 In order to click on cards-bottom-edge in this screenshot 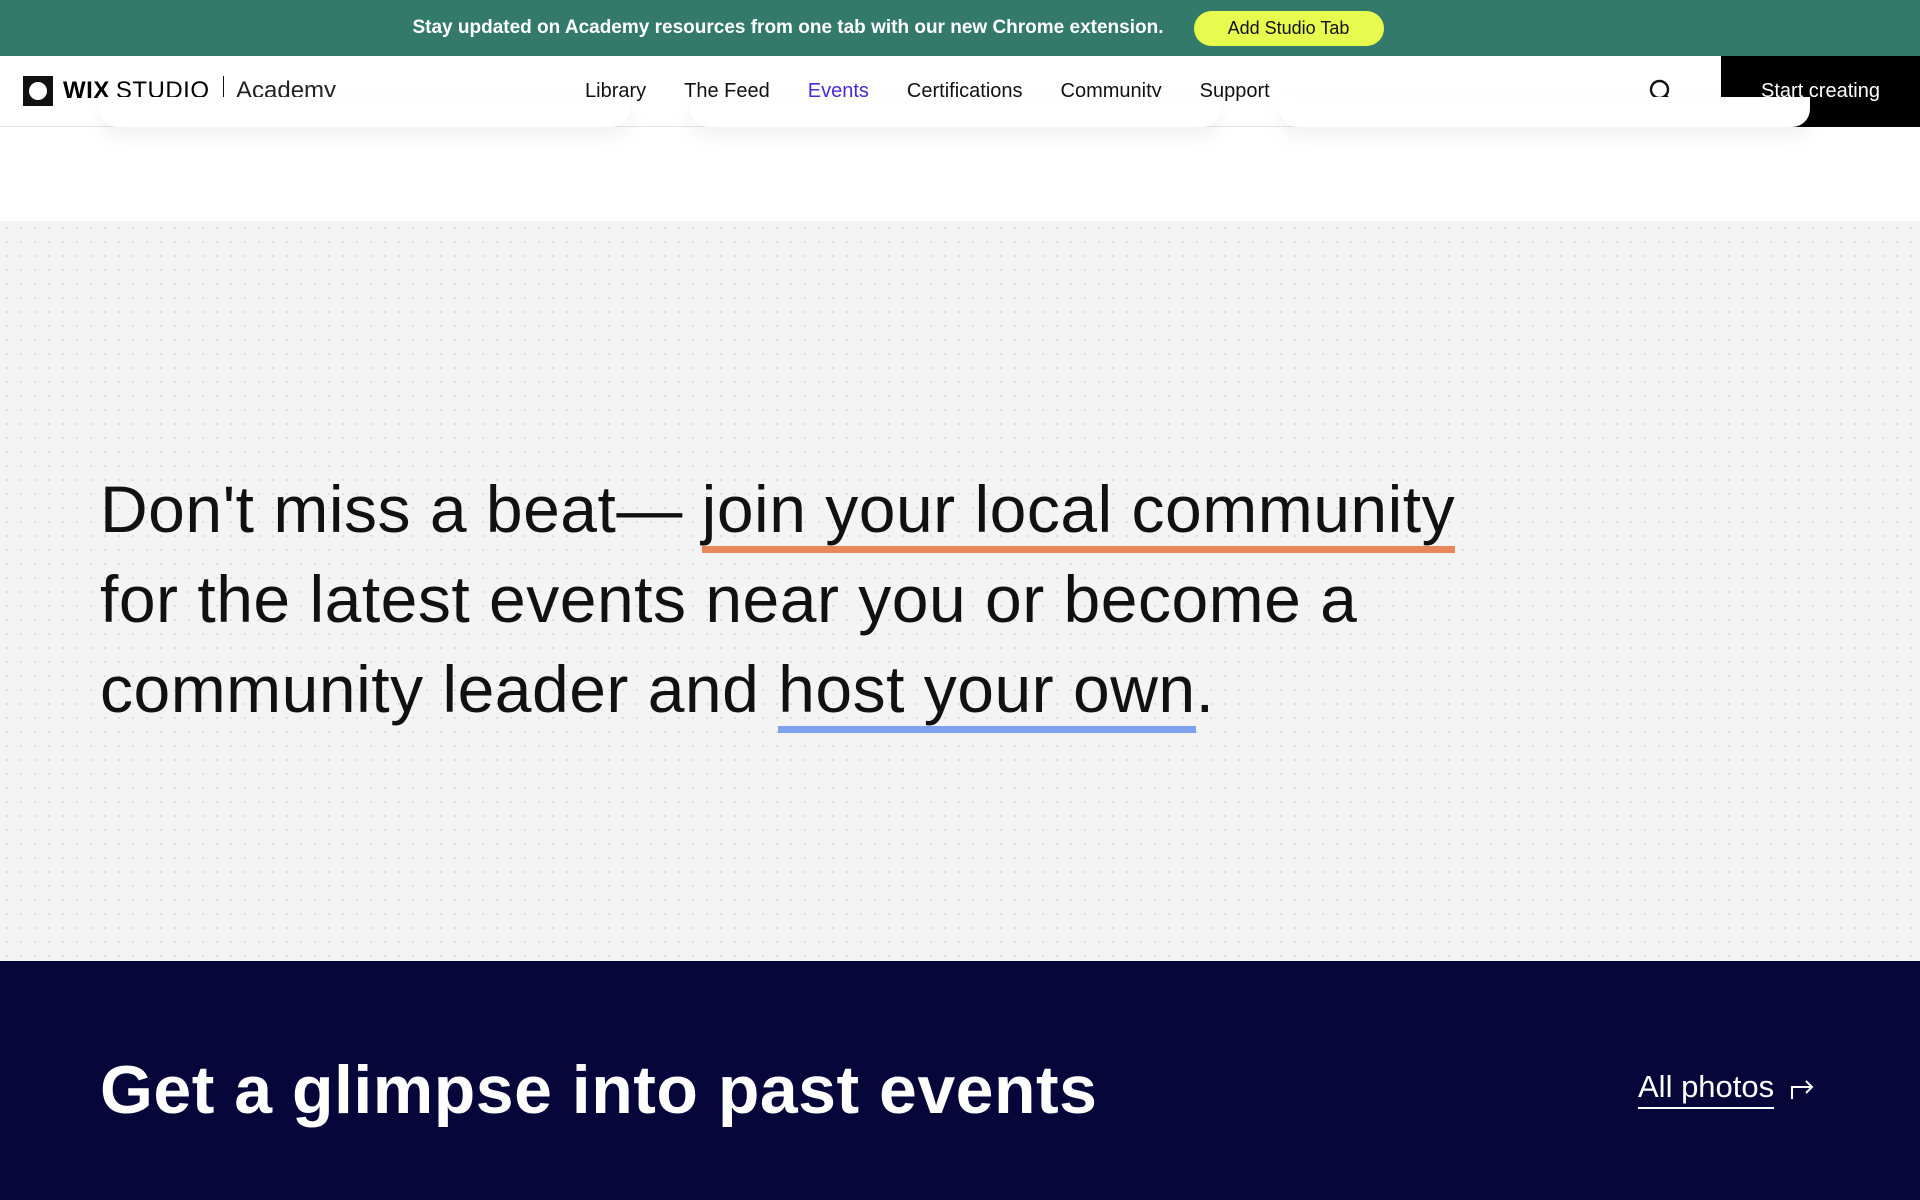, I will do `click(960, 159)`.